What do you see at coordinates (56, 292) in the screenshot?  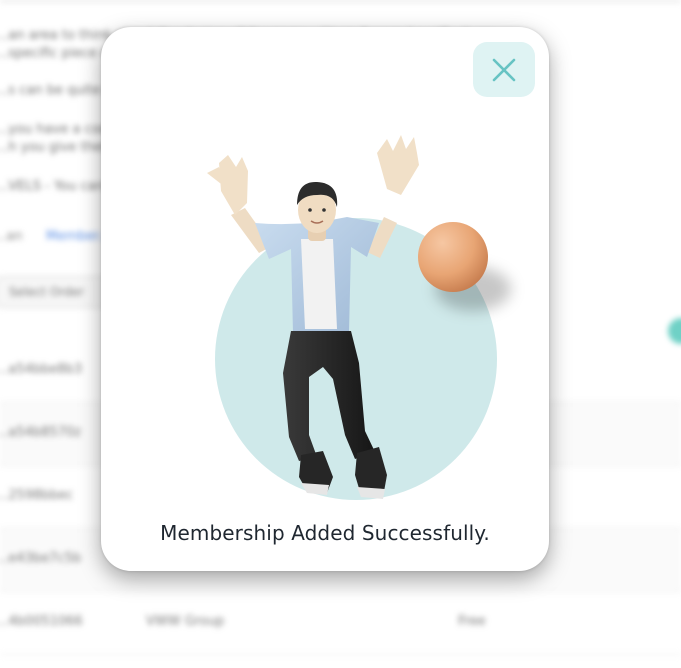 I see `select-order-dropdown: Select Order` at bounding box center [56, 292].